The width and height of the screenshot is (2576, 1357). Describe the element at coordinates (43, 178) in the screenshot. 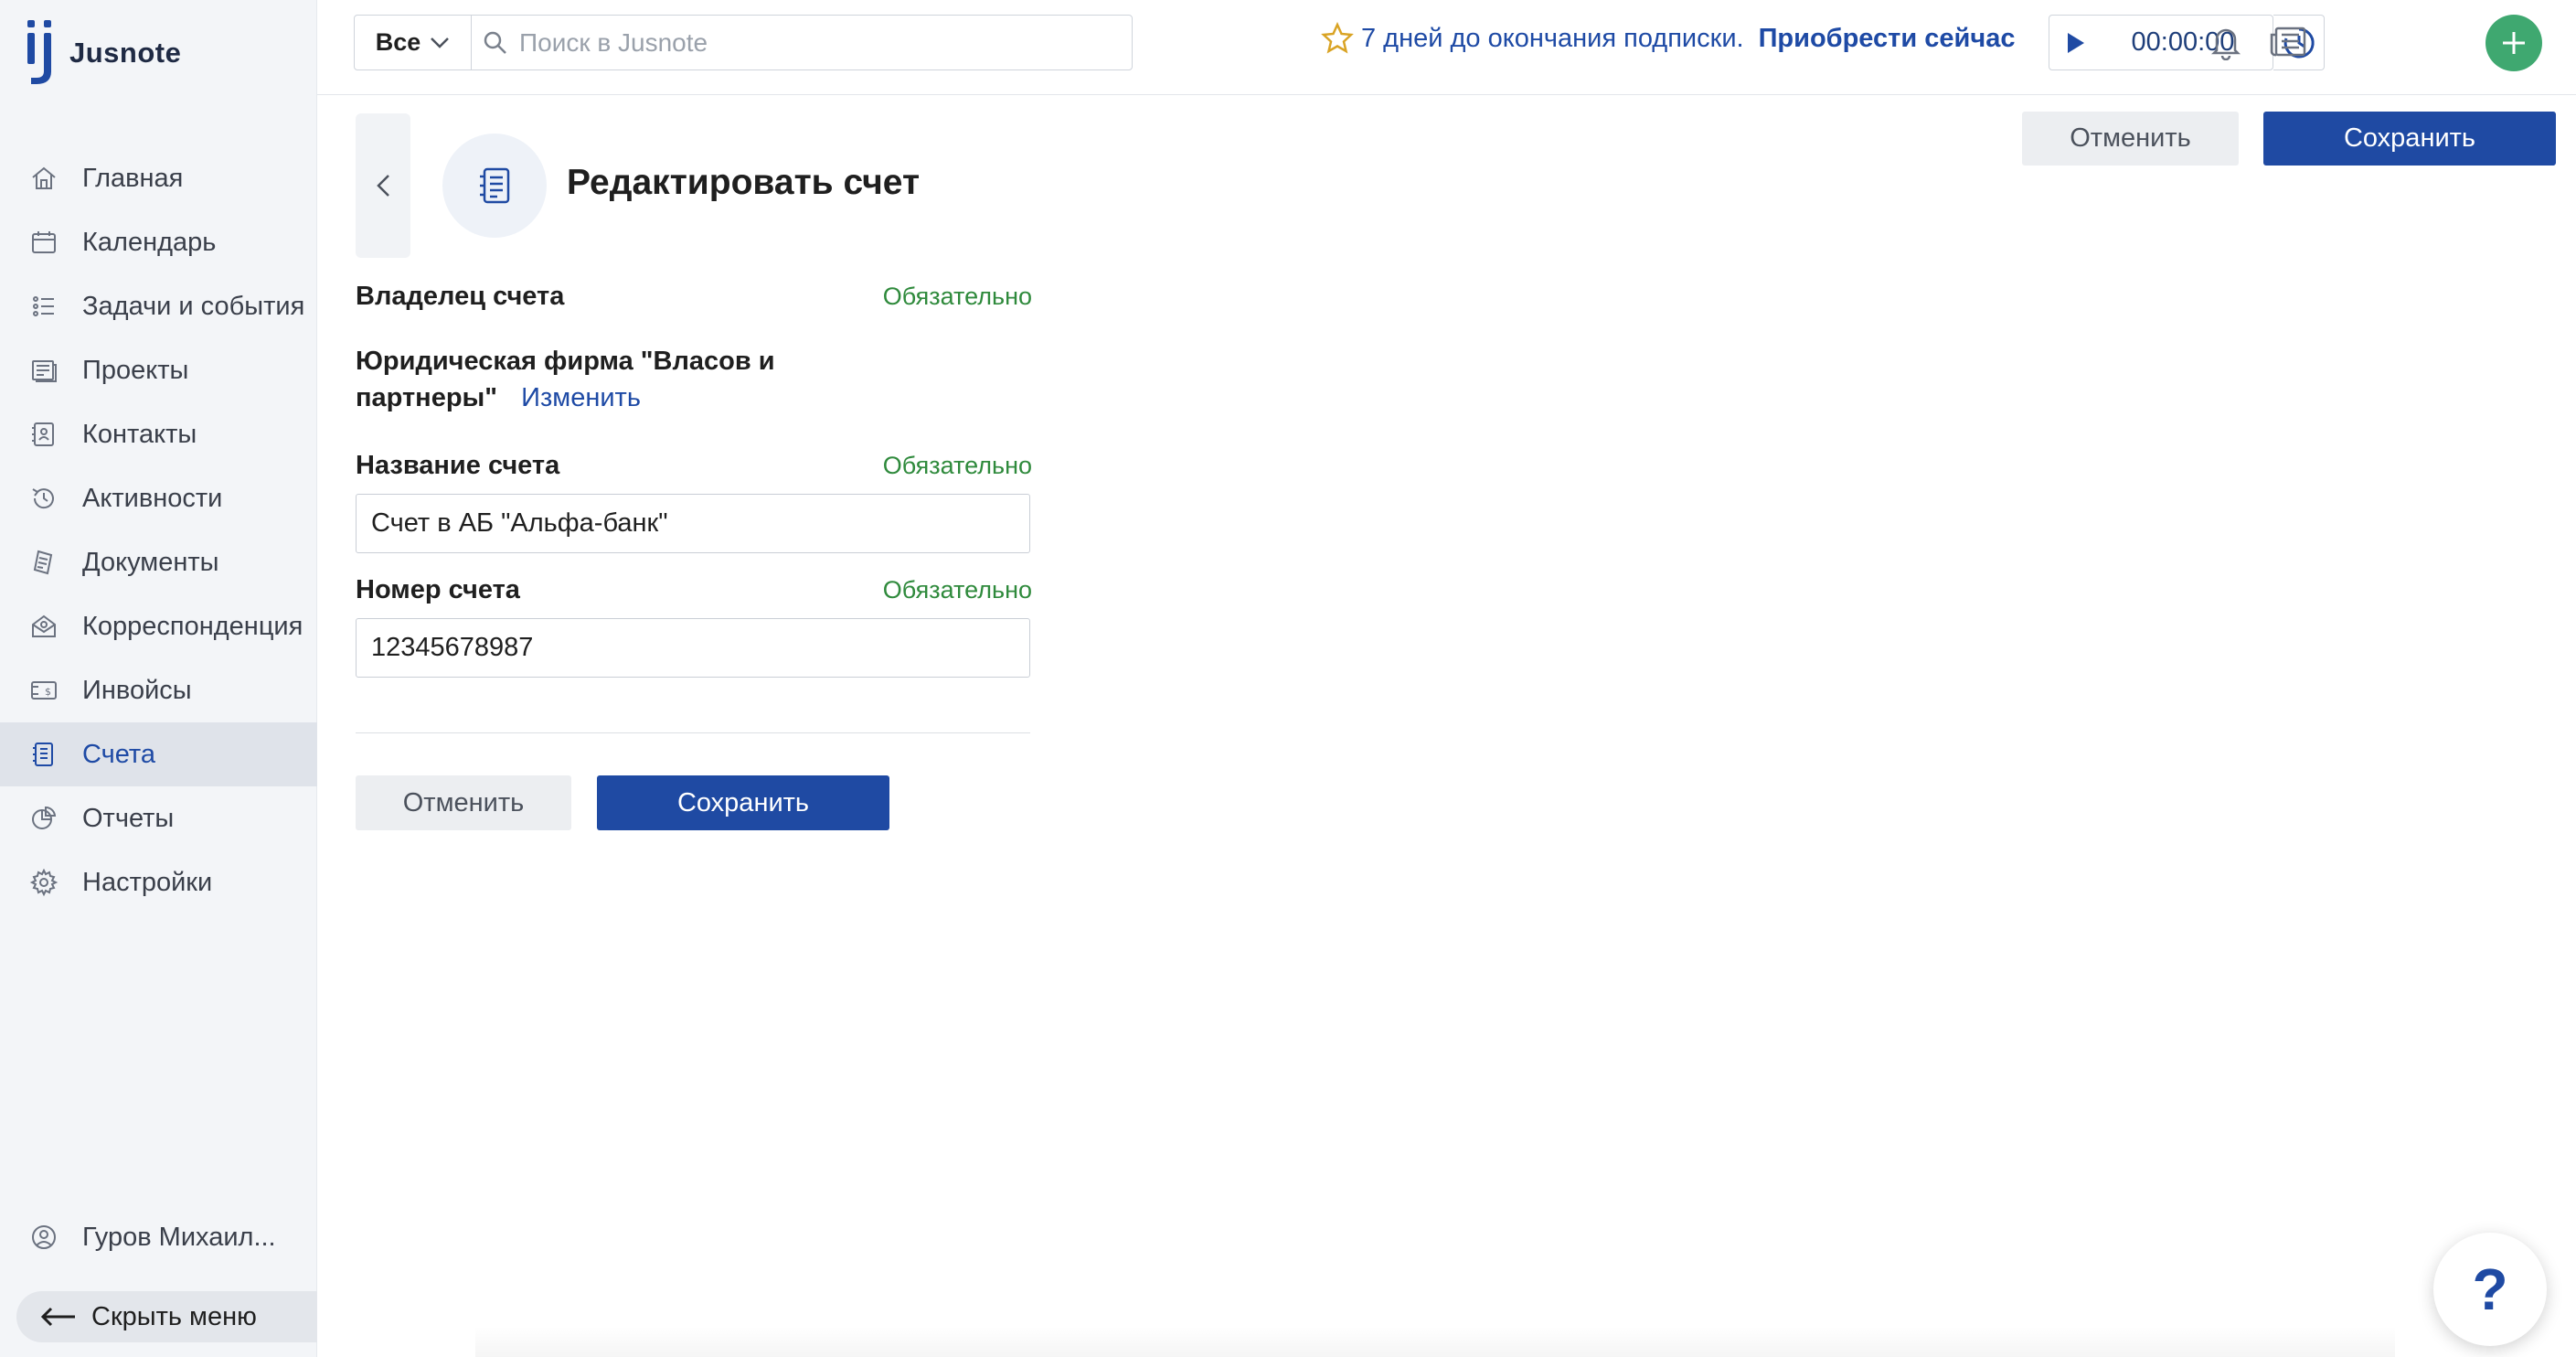

I see `home-icon` at that location.